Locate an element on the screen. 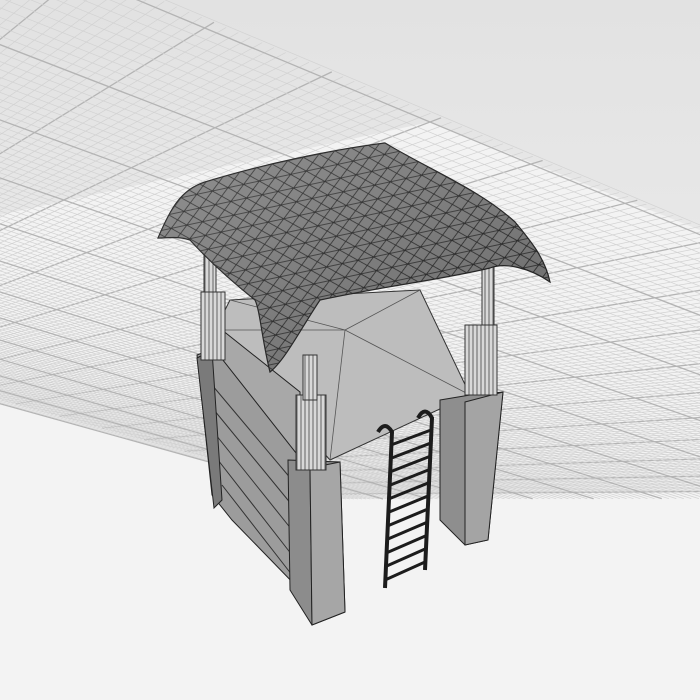 Image resolution: width=700 pixels, height=700 pixels. post-left-cylinder is located at coordinates (213, 326).